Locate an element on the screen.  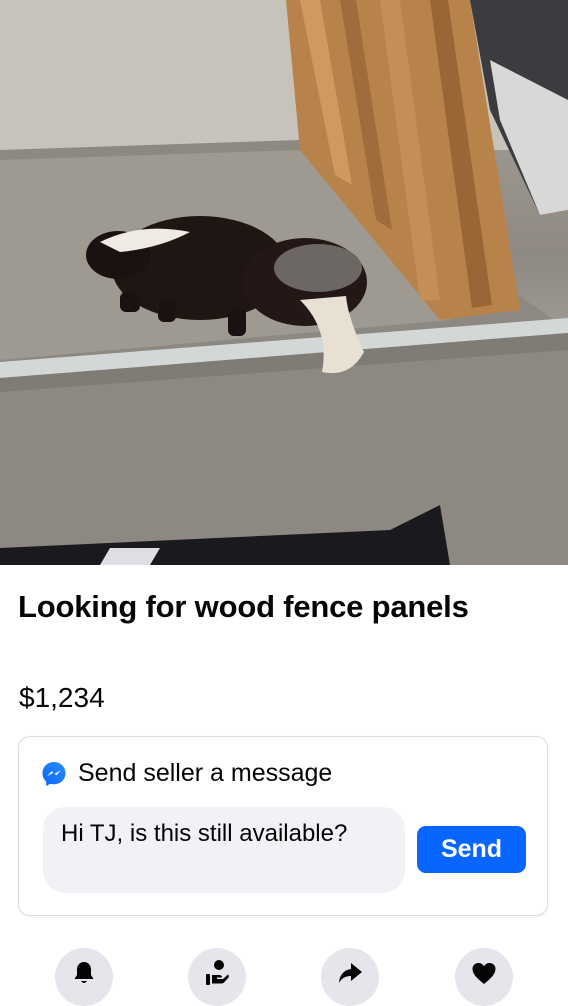
share-button is located at coordinates (350, 977).